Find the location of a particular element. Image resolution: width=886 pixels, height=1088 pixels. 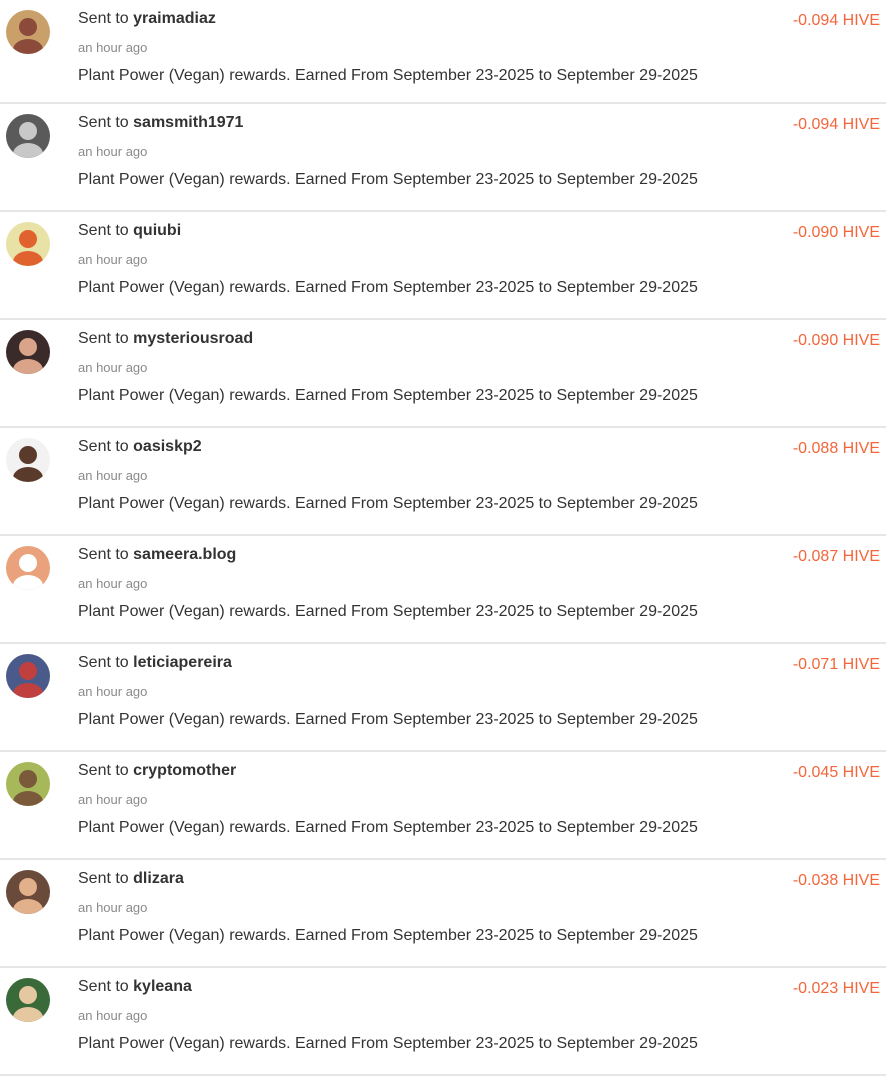

transfer-amount: -0.023 HIVE is located at coordinates (836, 988).